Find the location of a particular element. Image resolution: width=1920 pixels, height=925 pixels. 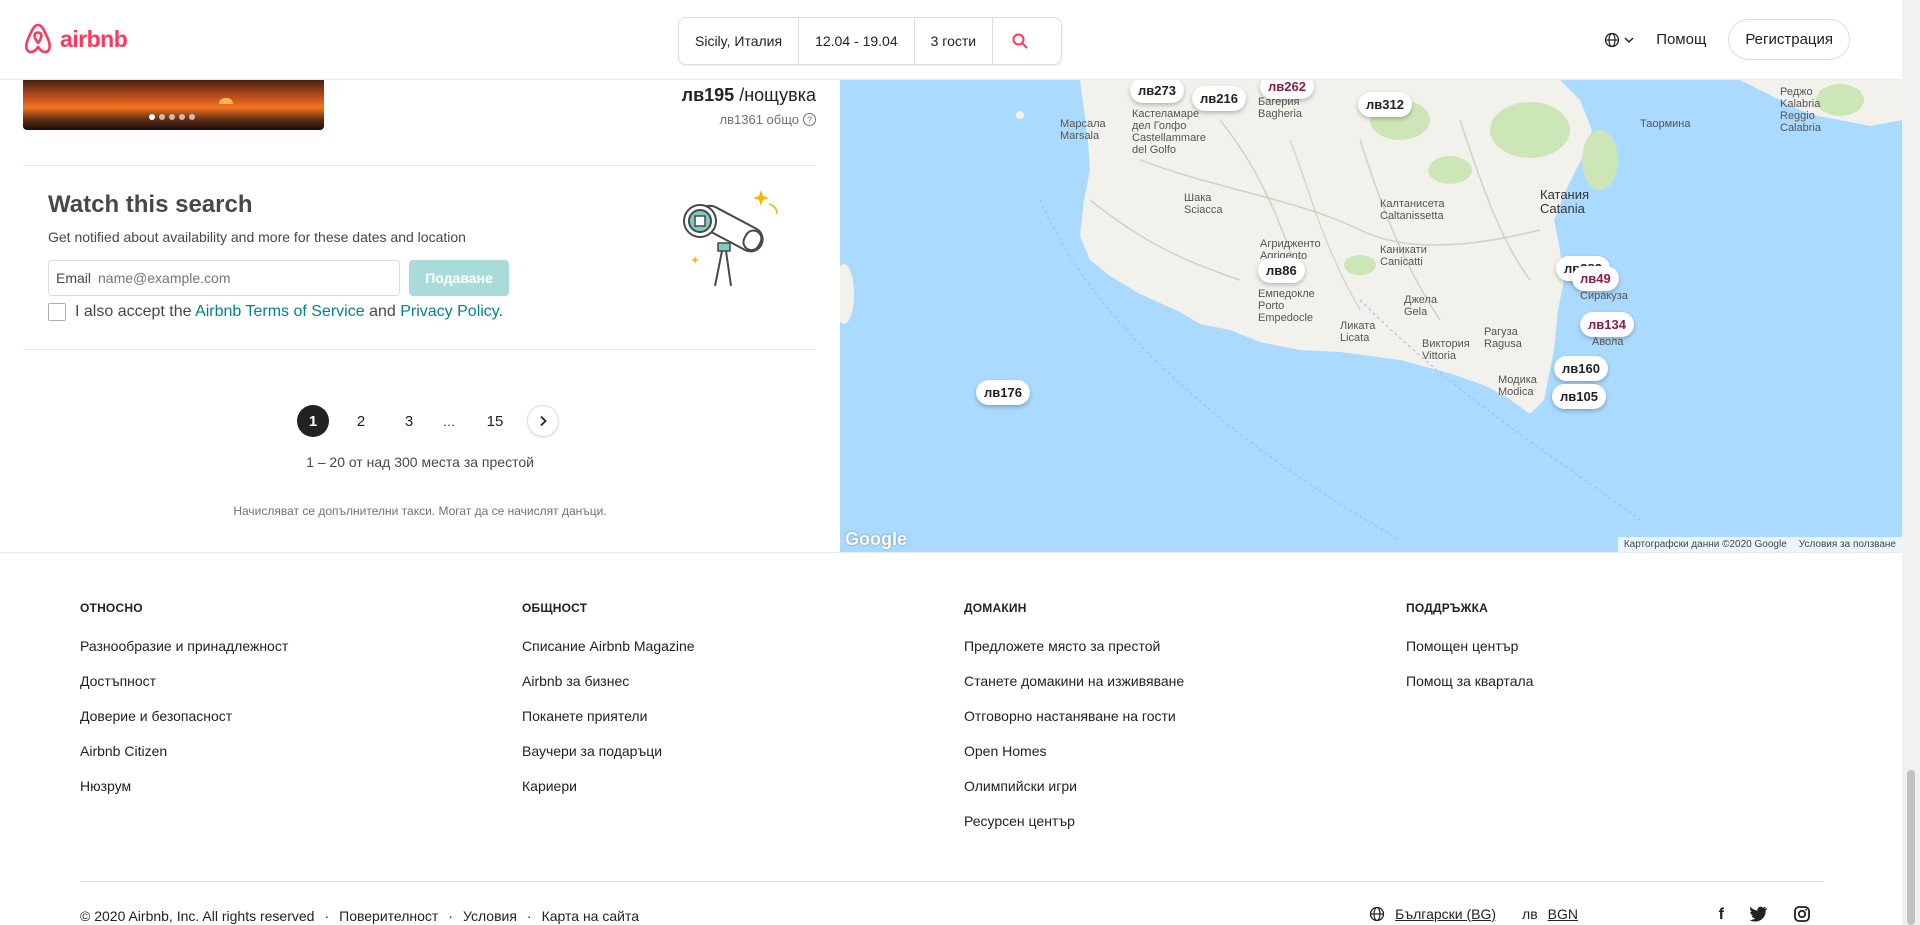

search-icon is located at coordinates (1020, 41).